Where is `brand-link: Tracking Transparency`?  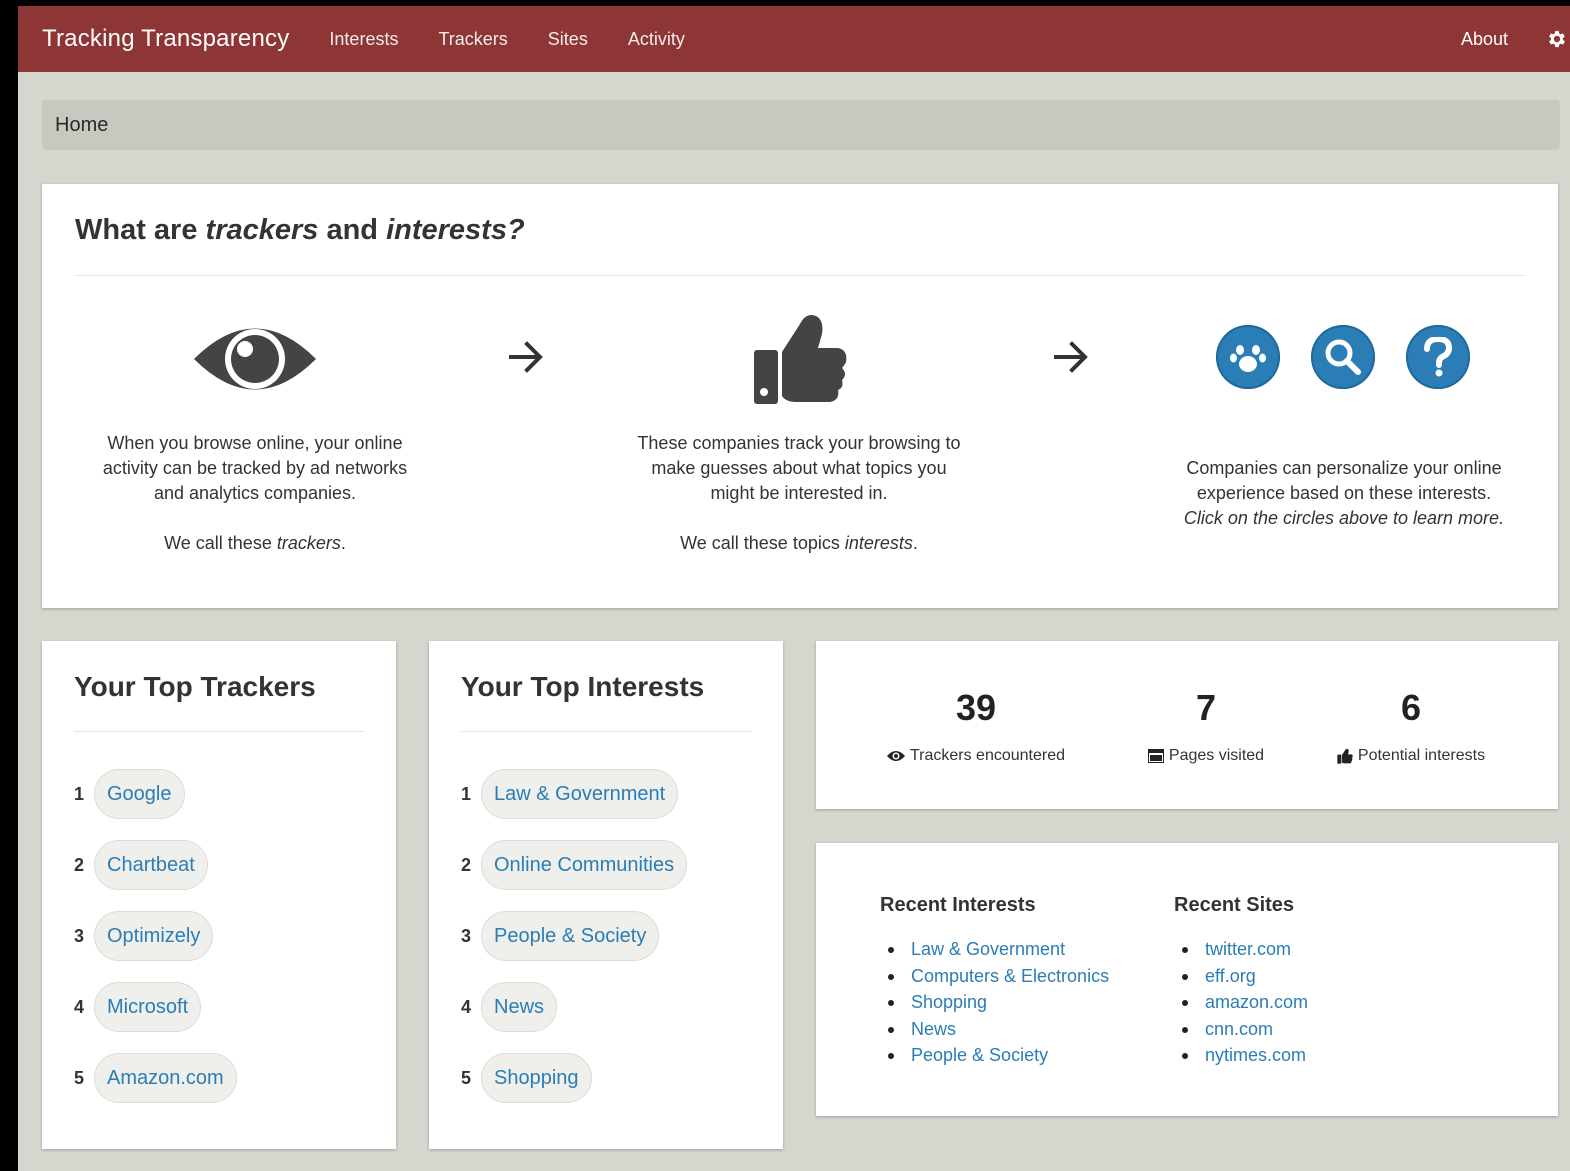 brand-link: Tracking Transparency is located at coordinates (165, 39).